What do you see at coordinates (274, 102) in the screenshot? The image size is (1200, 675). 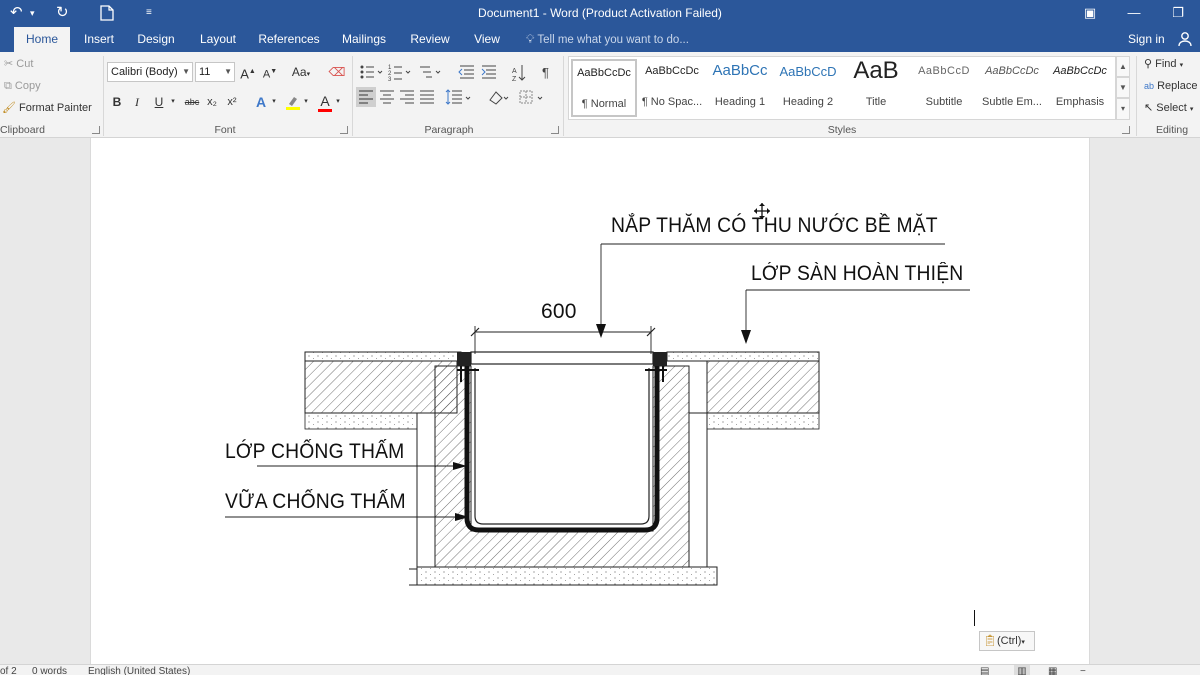 I see `text-effects-dropdown-icon: ▾` at bounding box center [274, 102].